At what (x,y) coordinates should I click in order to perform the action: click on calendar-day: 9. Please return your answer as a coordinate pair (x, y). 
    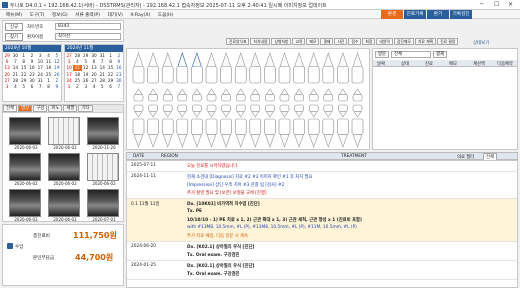
    Looking at the image, I should click on (57, 86).